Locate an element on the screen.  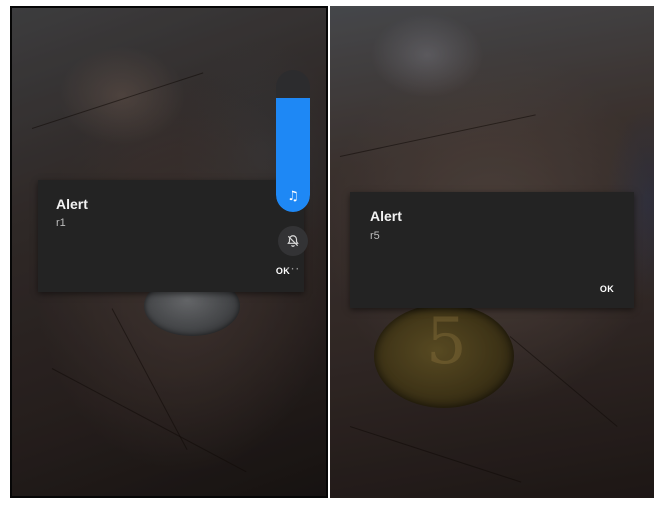
music-note-icon: ♫ is located at coordinates (293, 196).